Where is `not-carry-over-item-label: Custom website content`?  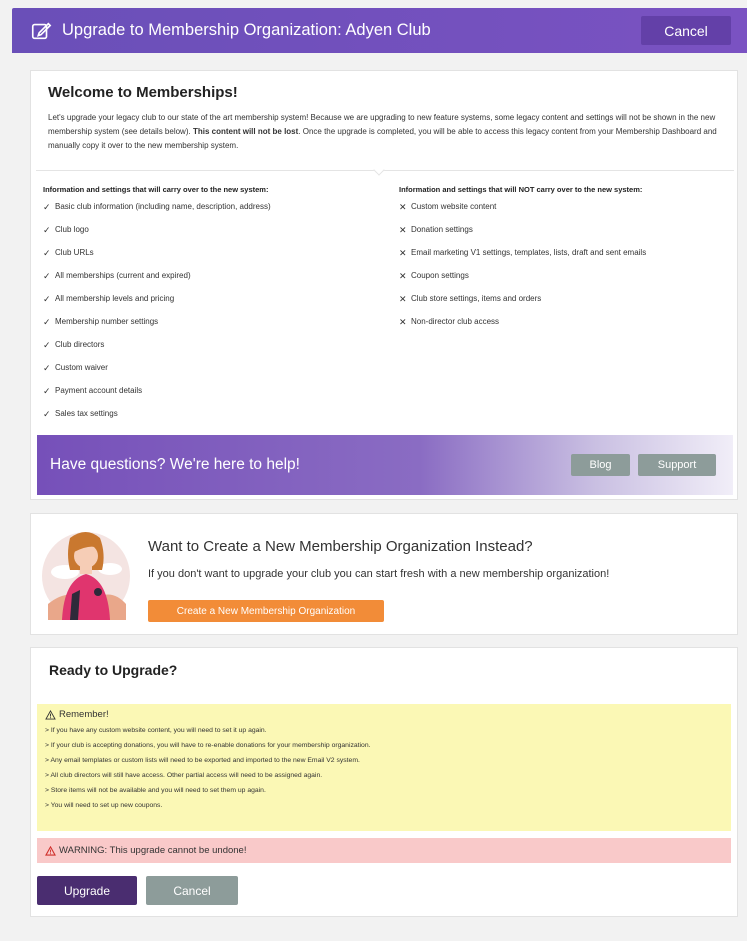 not-carry-over-item-label: Custom website content is located at coordinates (454, 206).